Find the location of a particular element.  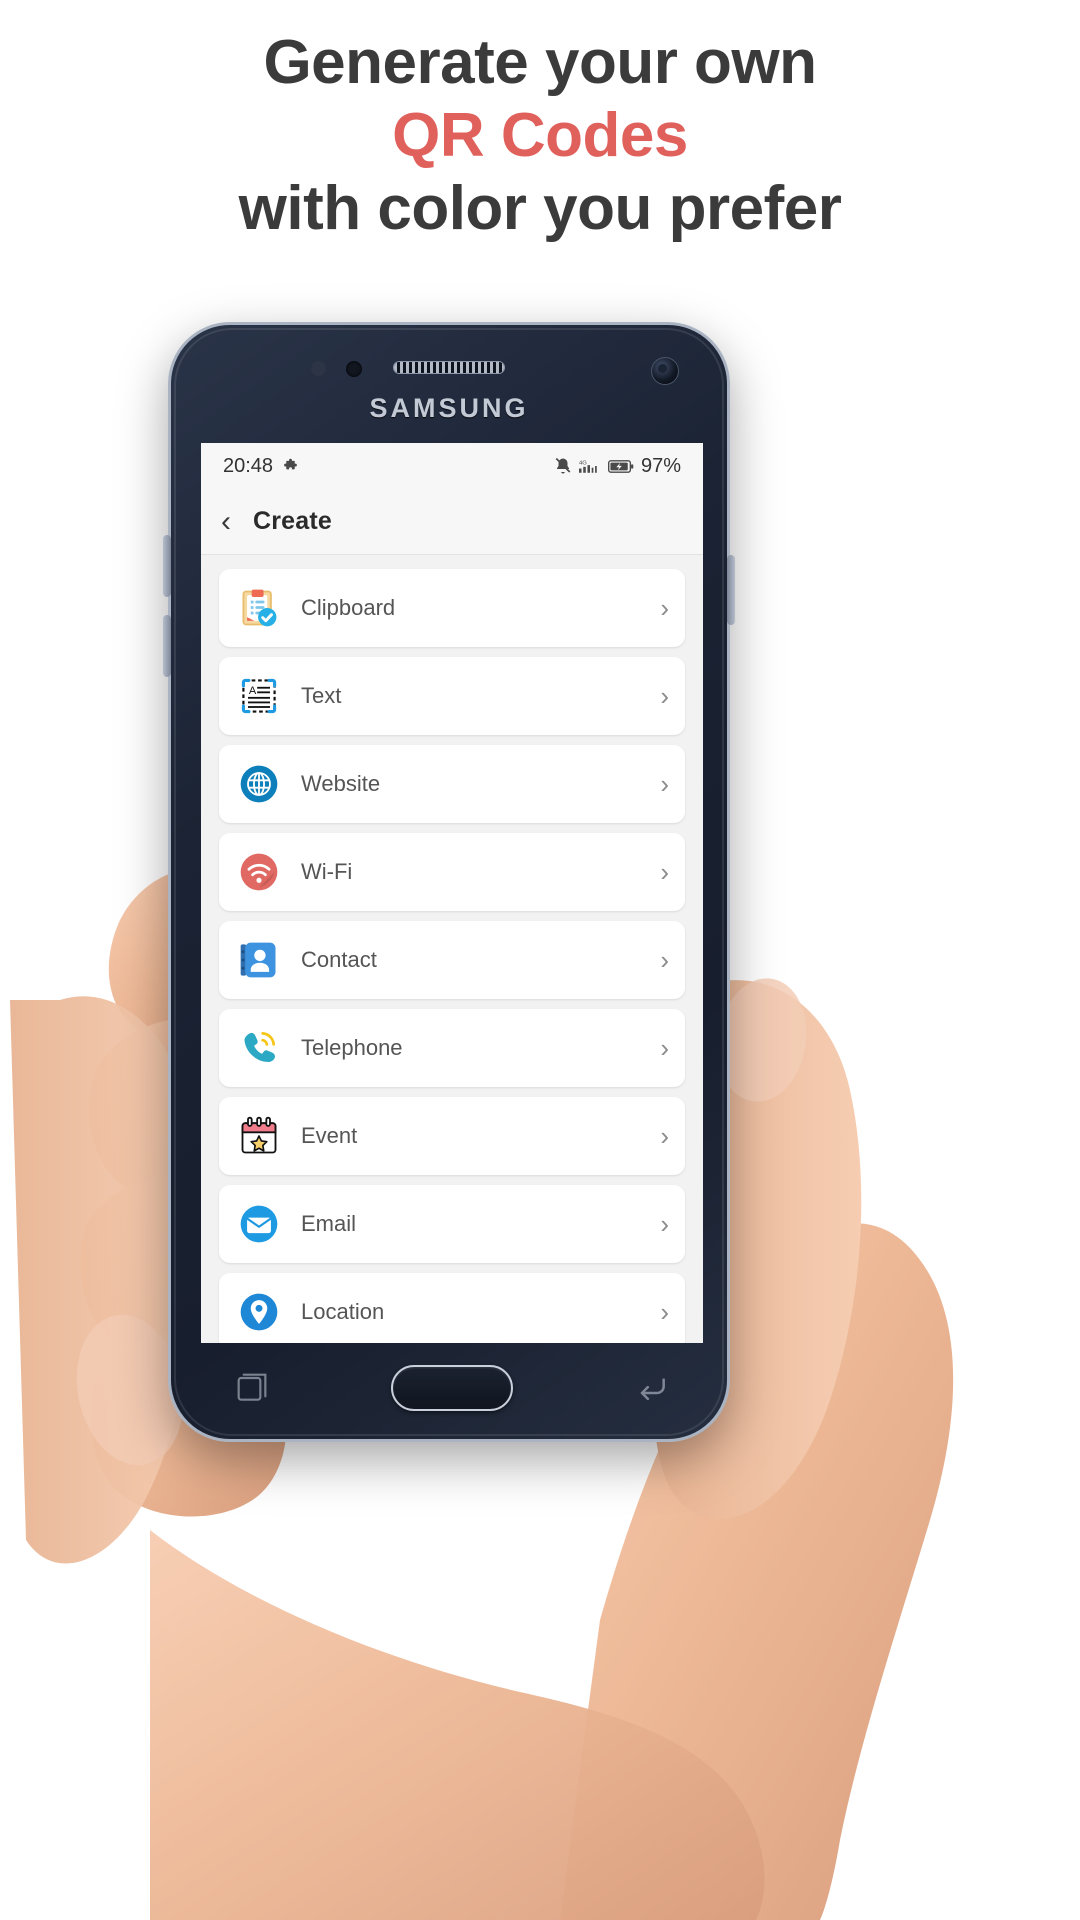

list-item-label: Contact is located at coordinates (339, 959).